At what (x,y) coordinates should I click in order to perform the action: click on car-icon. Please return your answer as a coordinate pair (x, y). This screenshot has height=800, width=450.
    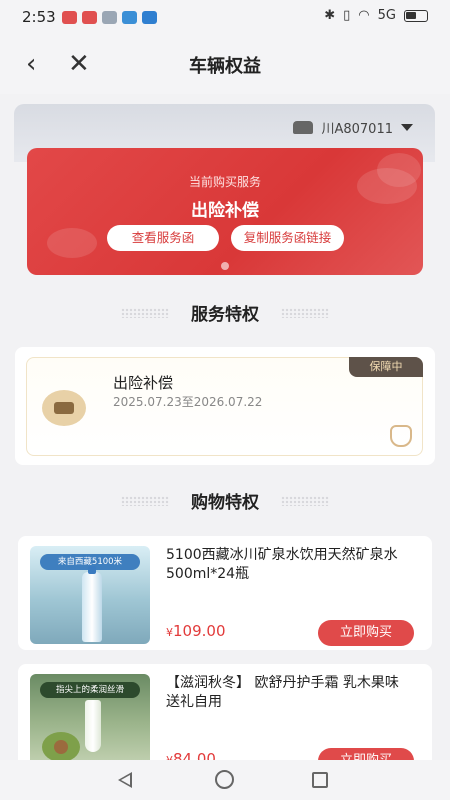
    Looking at the image, I should click on (303, 127).